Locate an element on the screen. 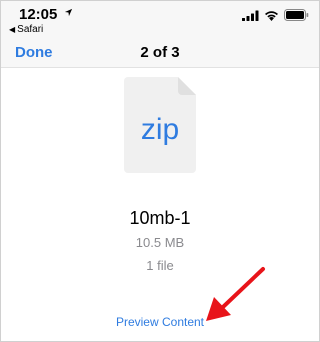  zip-file-icon: zip is located at coordinates (160, 125).